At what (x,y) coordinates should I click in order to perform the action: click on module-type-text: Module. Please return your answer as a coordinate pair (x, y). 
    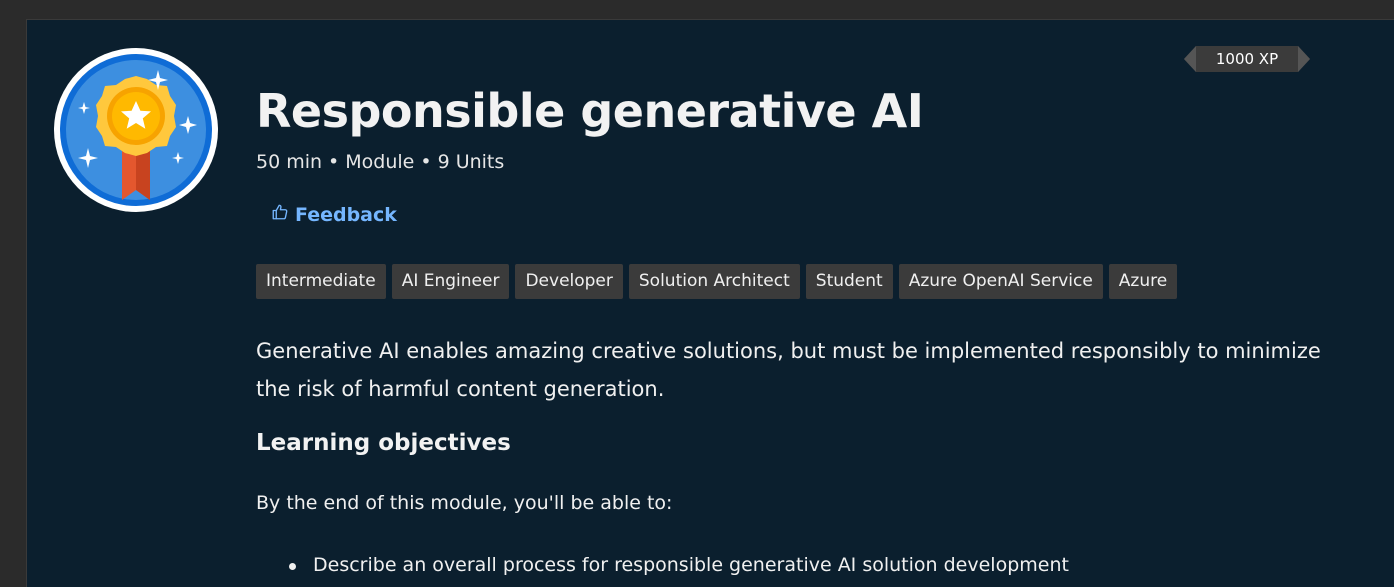
    Looking at the image, I should click on (380, 162).